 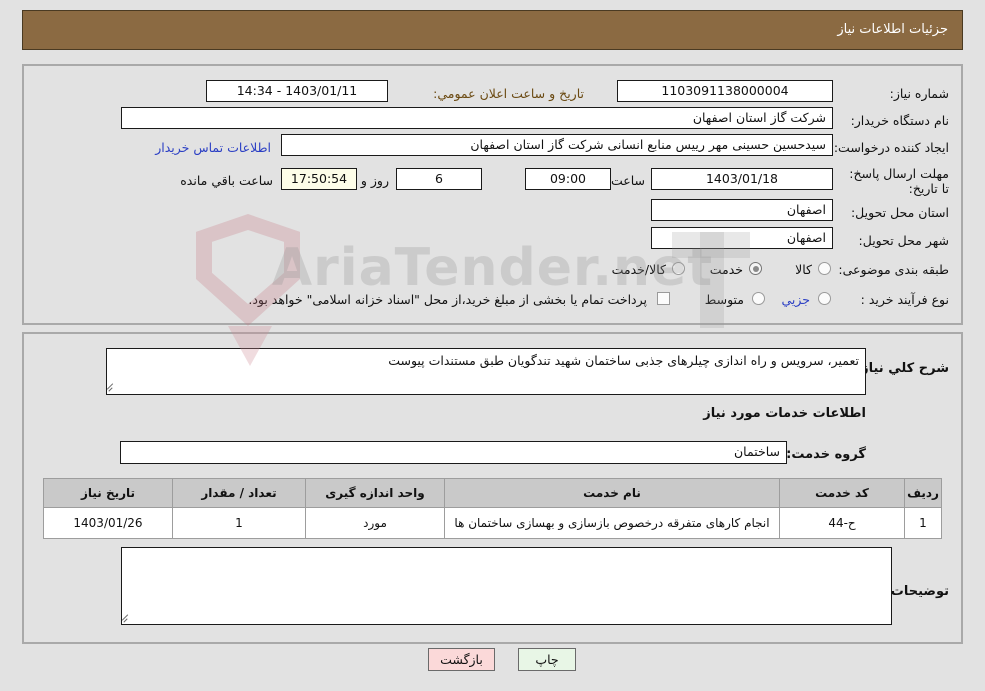 What do you see at coordinates (923, 493) in the screenshot?
I see `col-row-no: ردیف` at bounding box center [923, 493].